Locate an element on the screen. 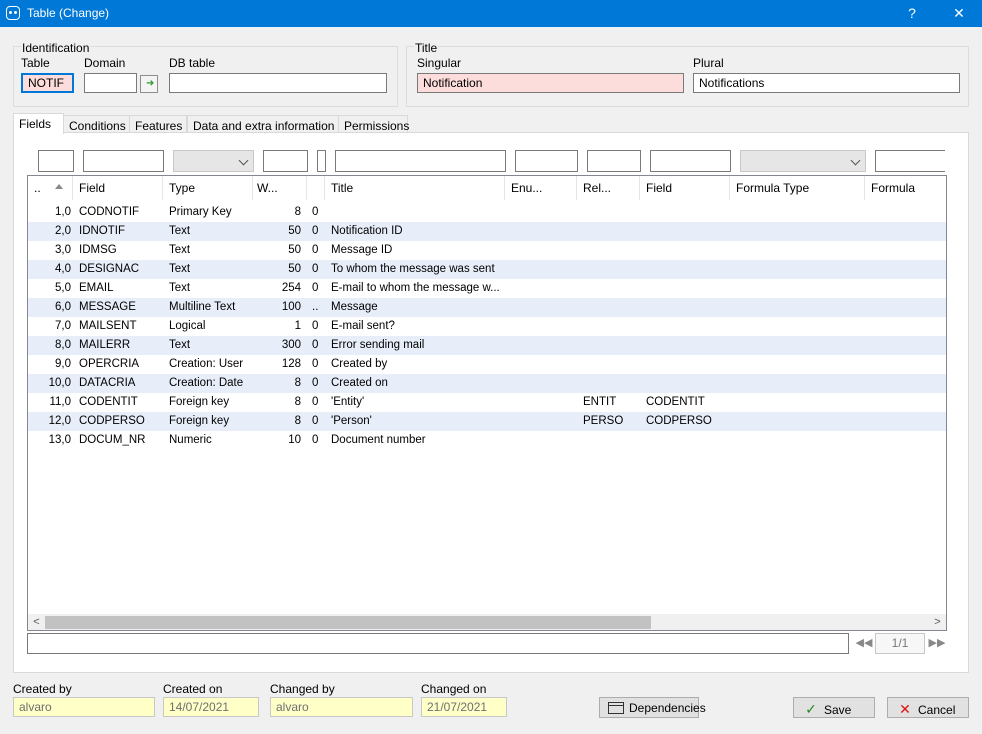 The image size is (982, 734). filter-type-select is located at coordinates (213, 161).